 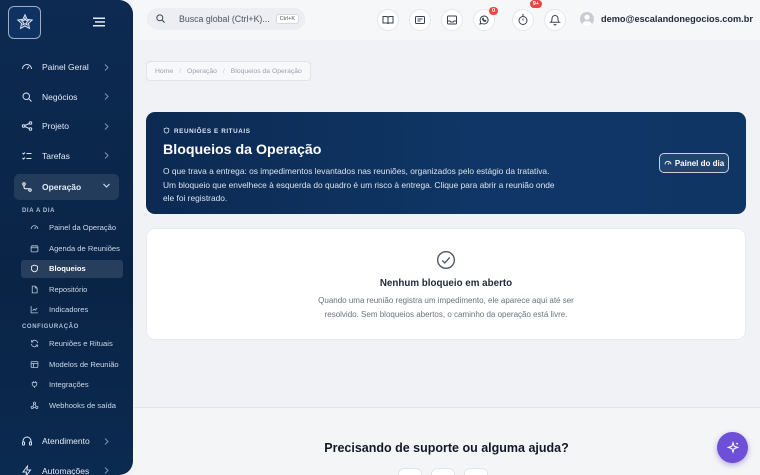 What do you see at coordinates (106, 185) in the screenshot?
I see `chevron-down-icon` at bounding box center [106, 185].